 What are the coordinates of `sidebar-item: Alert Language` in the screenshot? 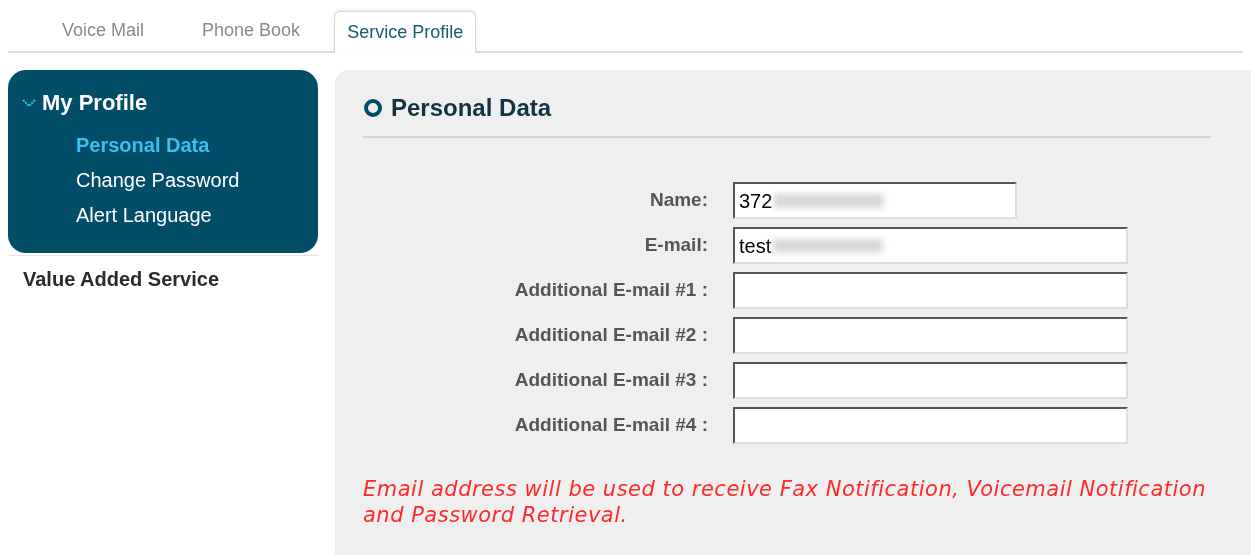 It's located at (144, 215).